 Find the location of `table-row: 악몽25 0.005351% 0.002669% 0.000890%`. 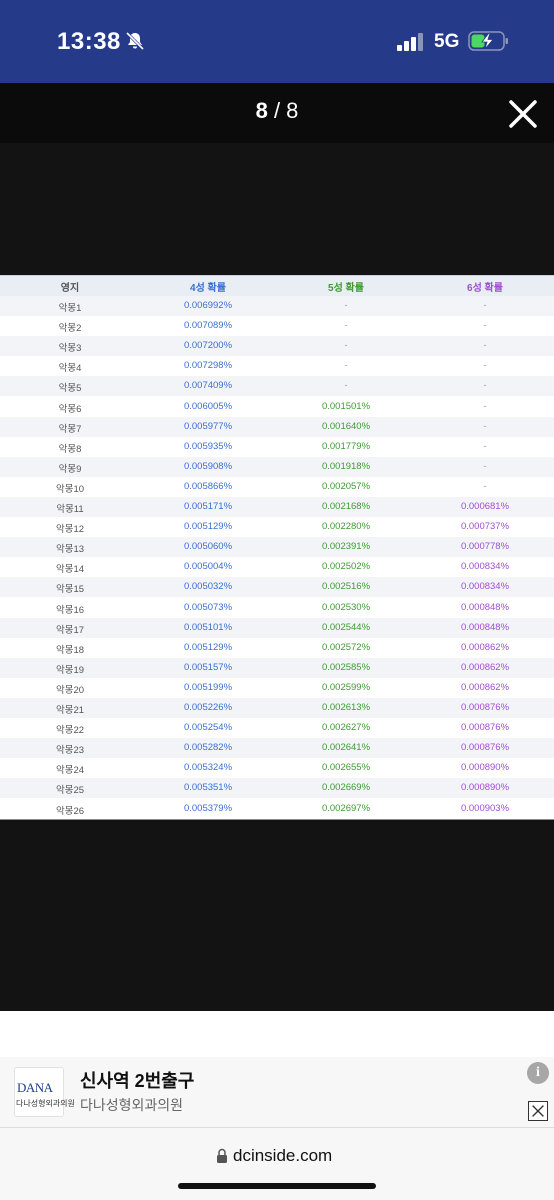

table-row: 악몽25 0.005351% 0.002669% 0.000890% is located at coordinates (277, 788).